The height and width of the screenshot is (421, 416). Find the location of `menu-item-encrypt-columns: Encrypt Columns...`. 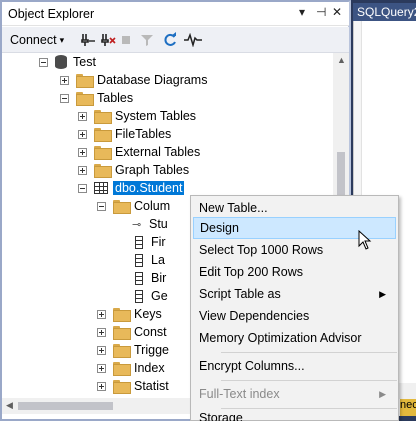

menu-item-encrypt-columns: Encrypt Columns... is located at coordinates (294, 366).